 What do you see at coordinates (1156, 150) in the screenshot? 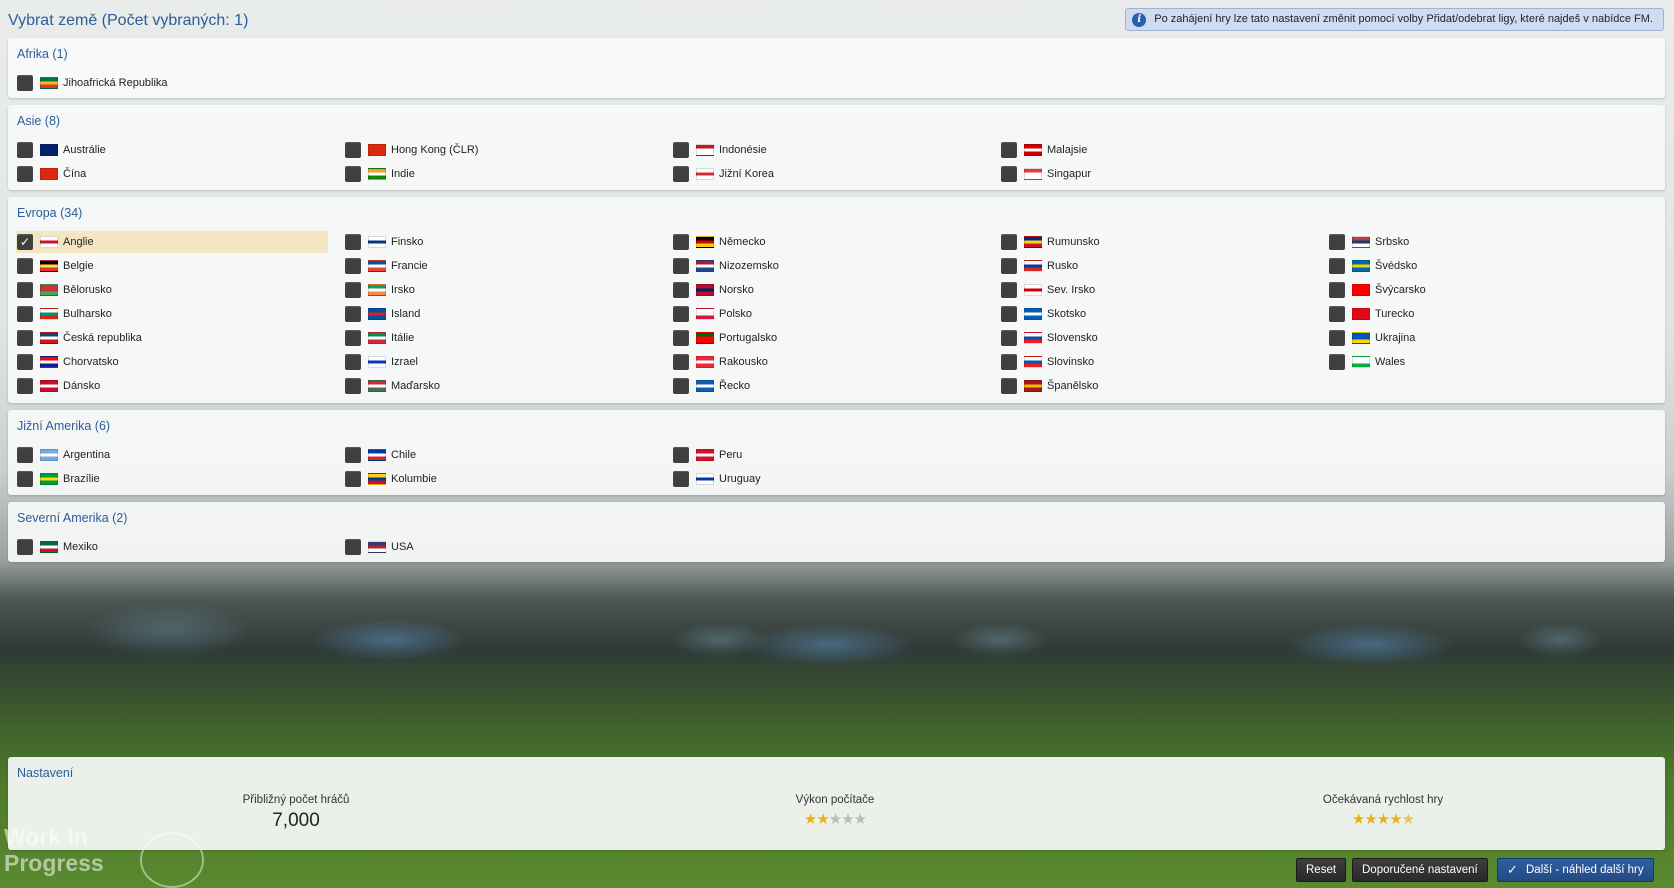
I see `country-item: Malajsie` at bounding box center [1156, 150].